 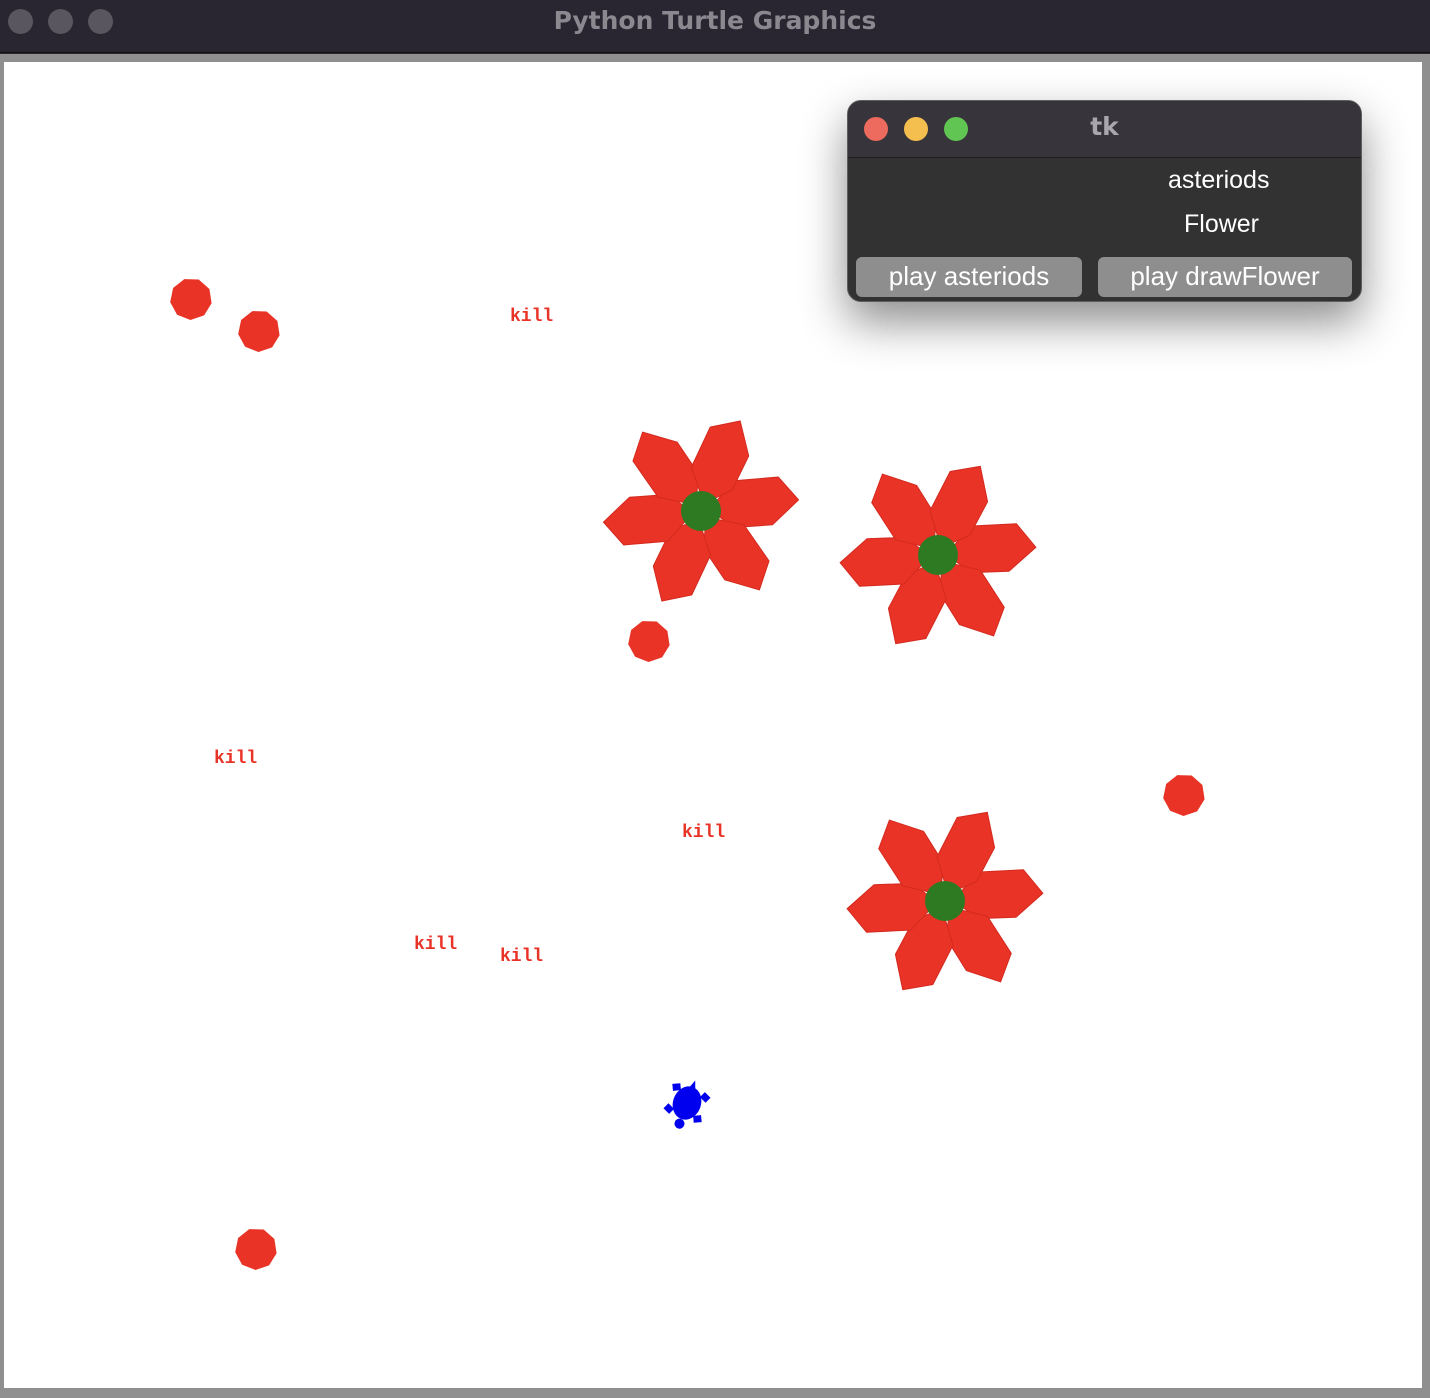 What do you see at coordinates (715, 20) in the screenshot?
I see `window-title: Python Turtle Graphics` at bounding box center [715, 20].